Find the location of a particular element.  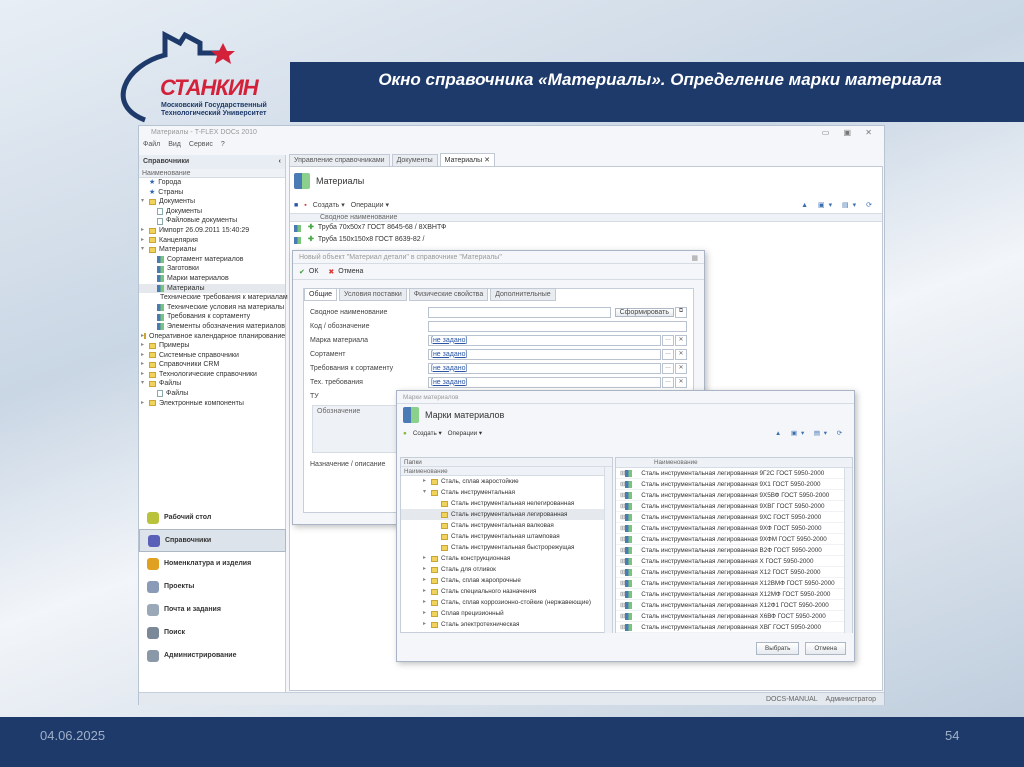

collapse-button: ‹ is located at coordinates (280, 162).